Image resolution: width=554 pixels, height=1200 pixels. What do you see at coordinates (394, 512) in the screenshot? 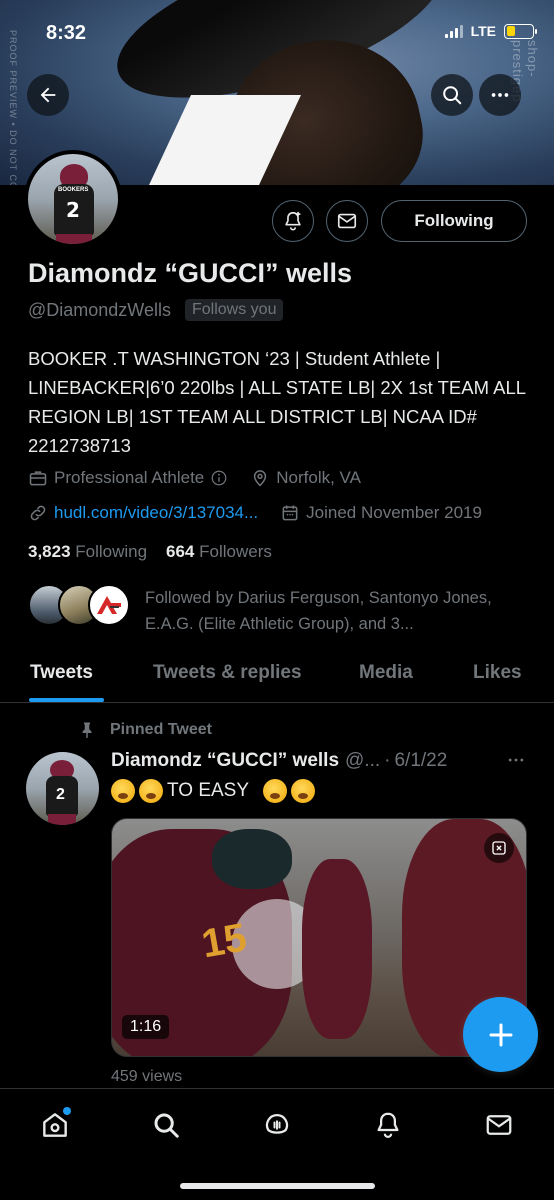
I see `joined-label: Joined November 2019` at bounding box center [394, 512].